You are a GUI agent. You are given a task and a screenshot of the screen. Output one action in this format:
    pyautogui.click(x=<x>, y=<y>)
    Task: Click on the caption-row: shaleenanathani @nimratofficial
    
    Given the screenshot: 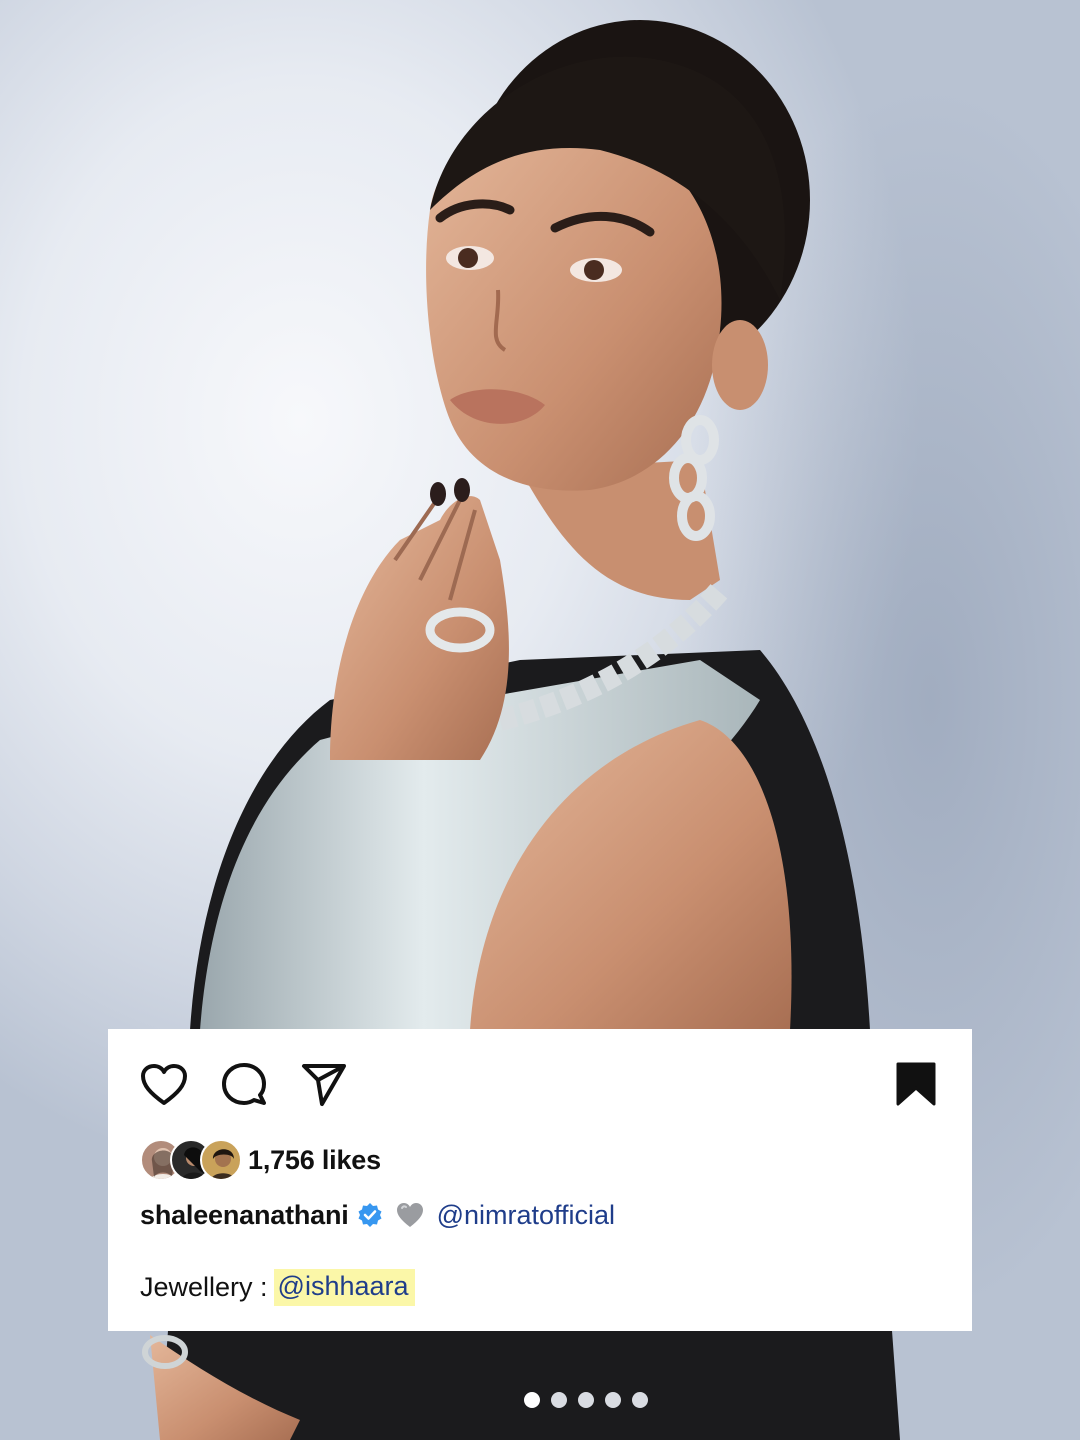 What is the action you would take?
    pyautogui.click(x=377, y=1215)
    